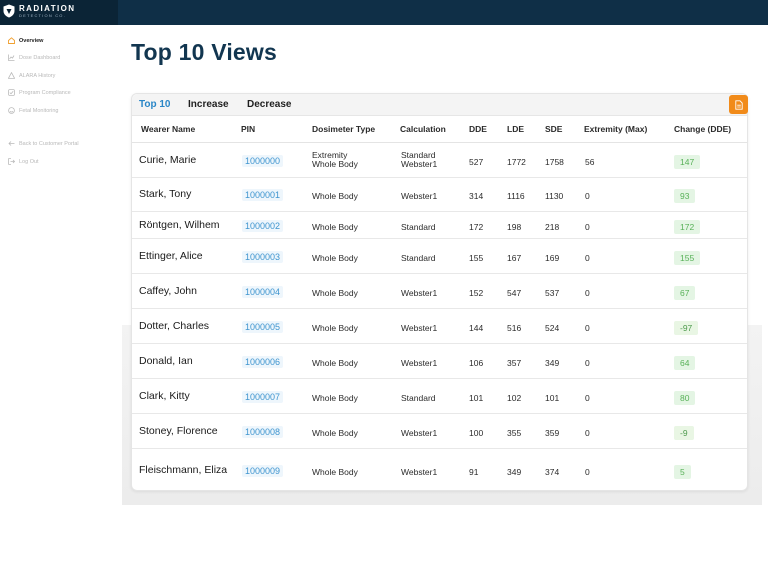  Describe the element at coordinates (263, 225) in the screenshot. I see `pin-link: 1000002` at that location.